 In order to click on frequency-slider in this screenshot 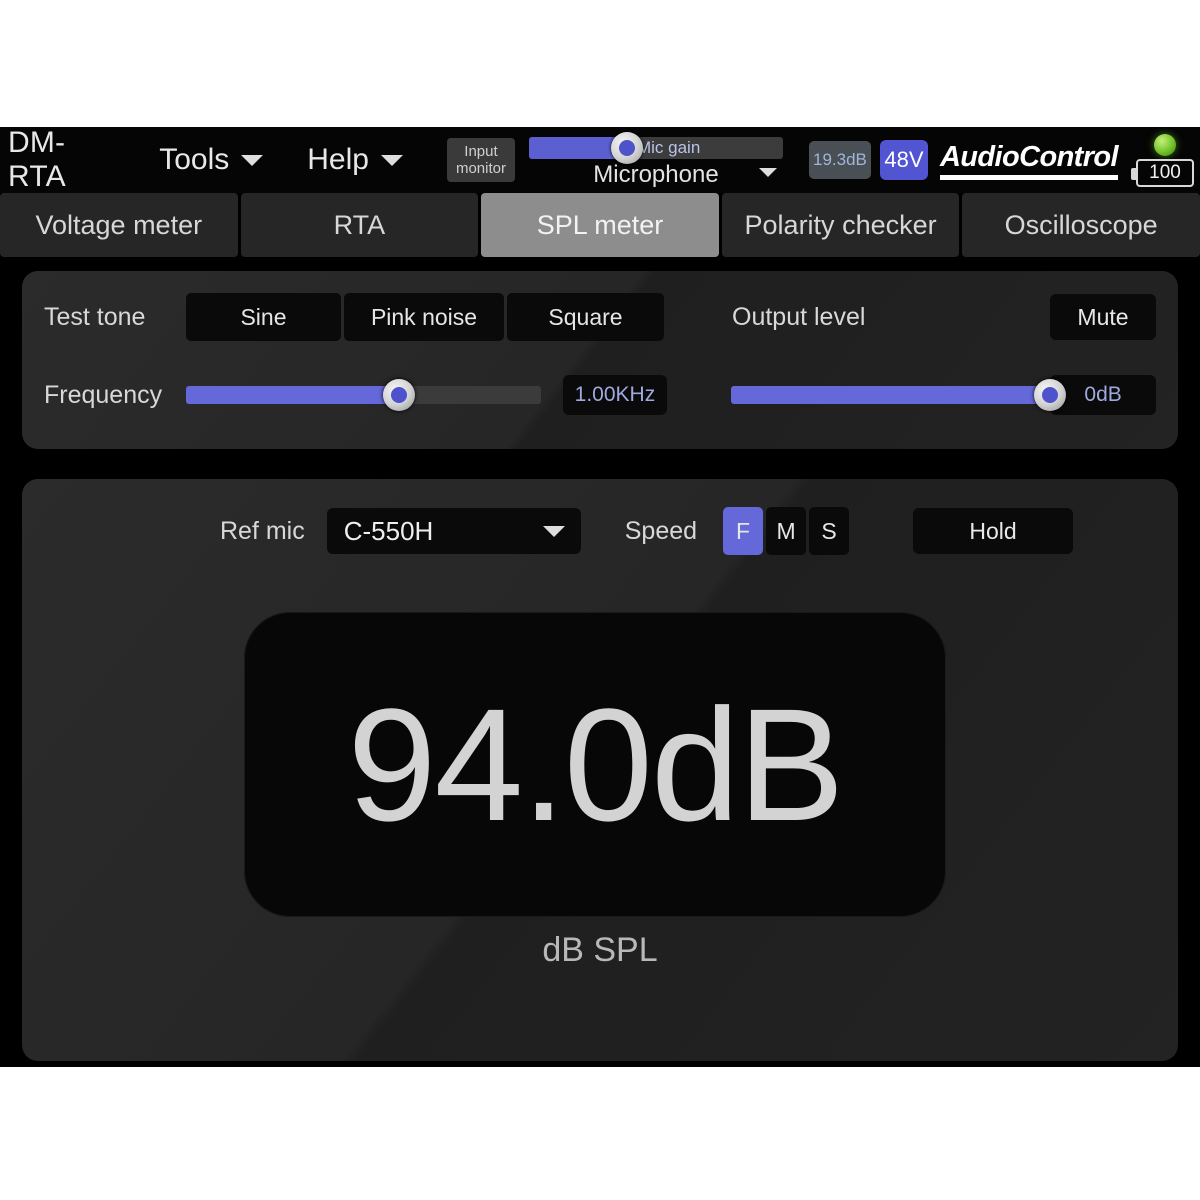, I will do `click(363, 395)`.